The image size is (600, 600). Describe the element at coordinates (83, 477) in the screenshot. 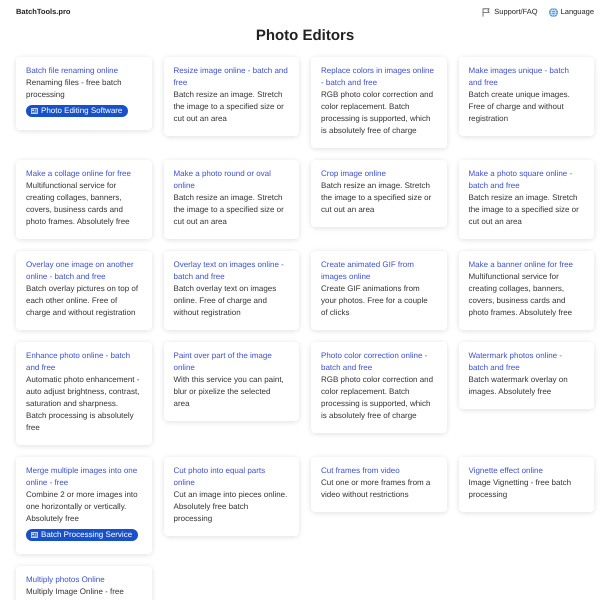

I see `card-title-link: Merge multiple images into one online - free` at that location.